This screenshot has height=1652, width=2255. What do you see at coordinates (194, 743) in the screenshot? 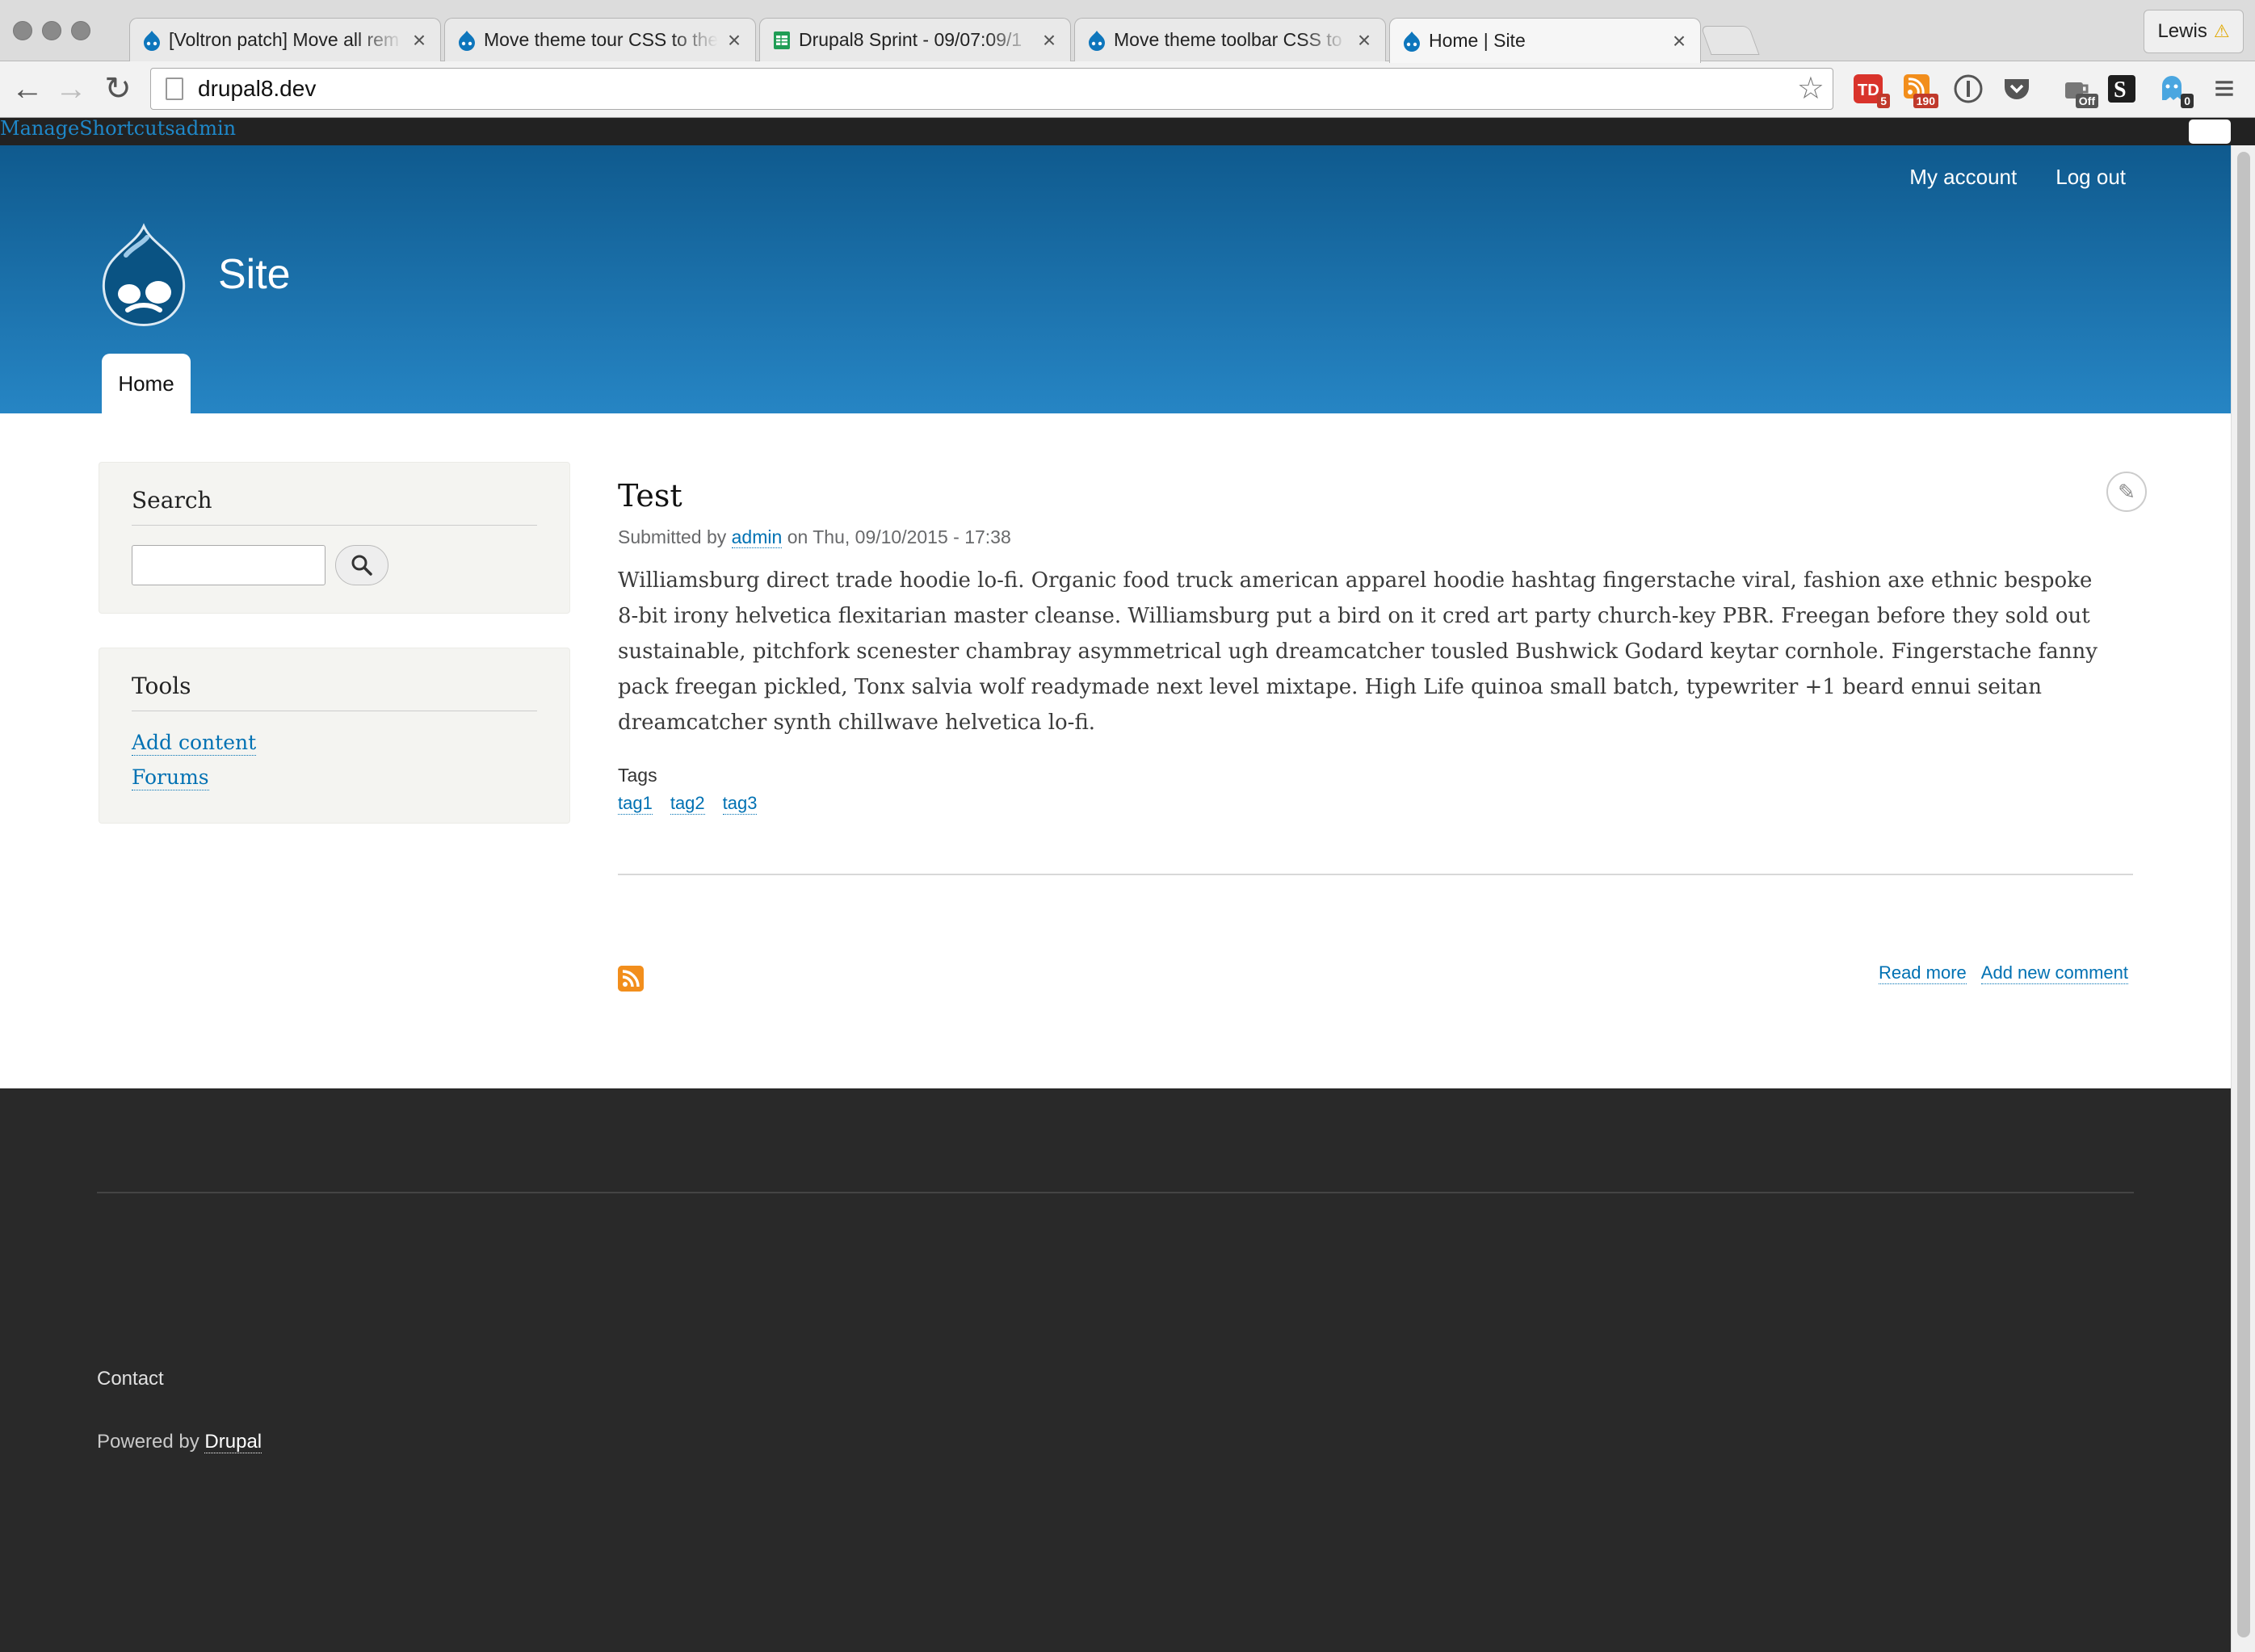
I see `add-content-link: Add content` at bounding box center [194, 743].